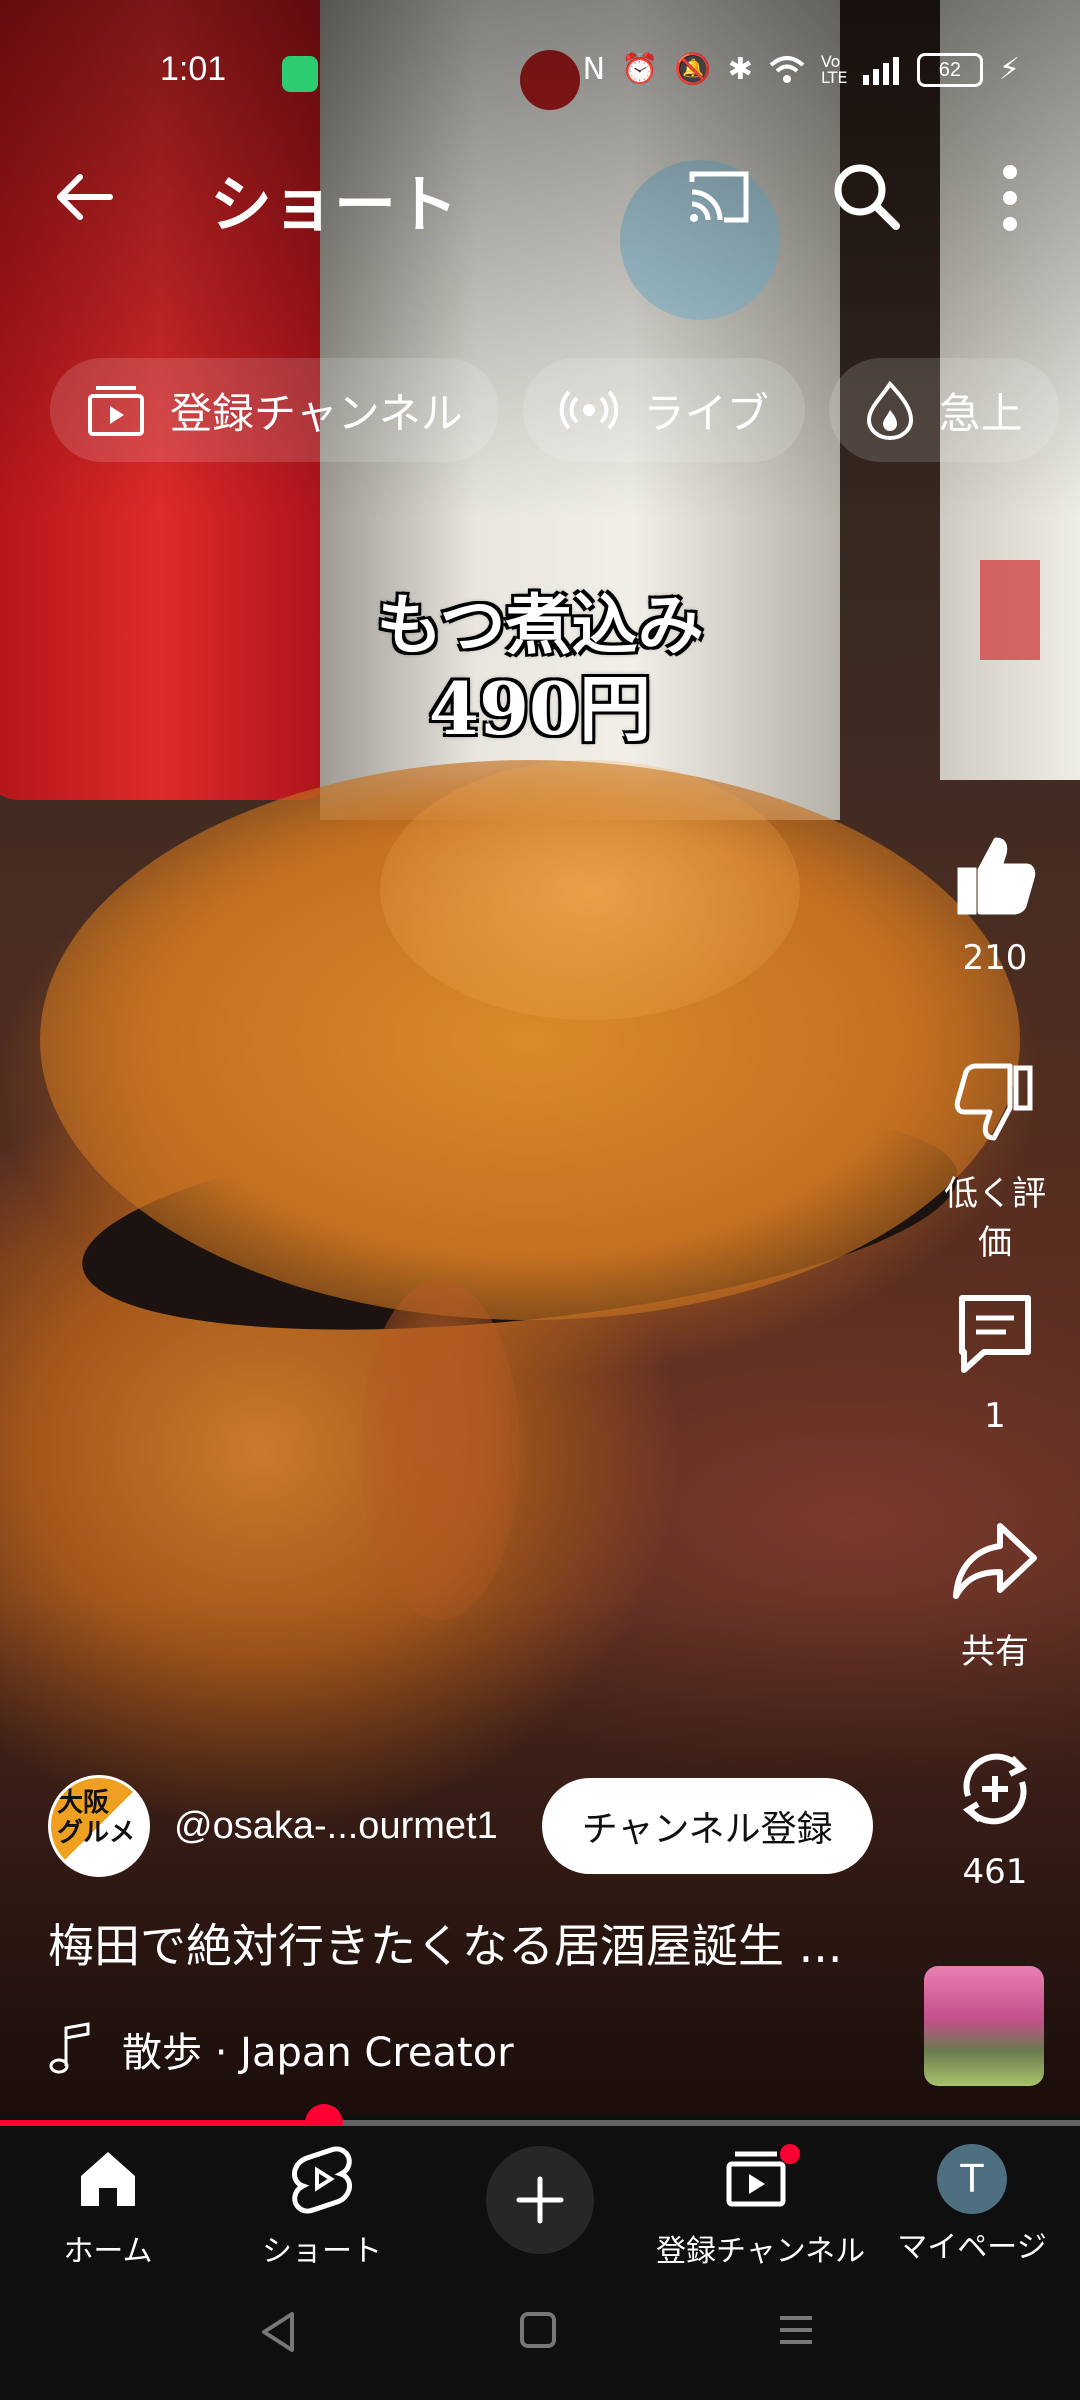 The width and height of the screenshot is (1080, 2400). I want to click on channel-row: 大阪 グルメ @osaka-...ourmet1 チャンネル登録, so click(478, 1826).